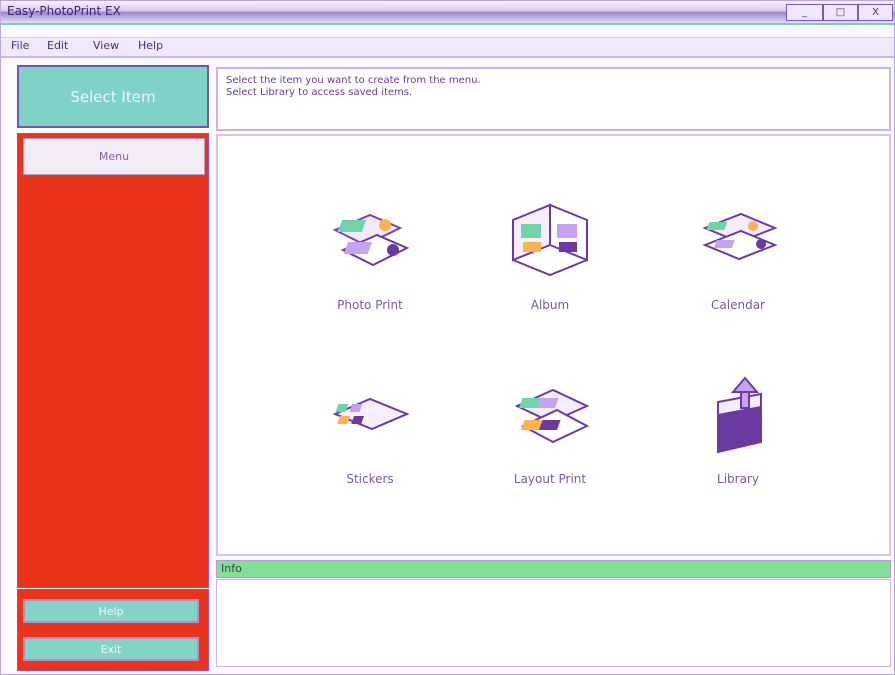  I want to click on menu-help: Help, so click(150, 45).